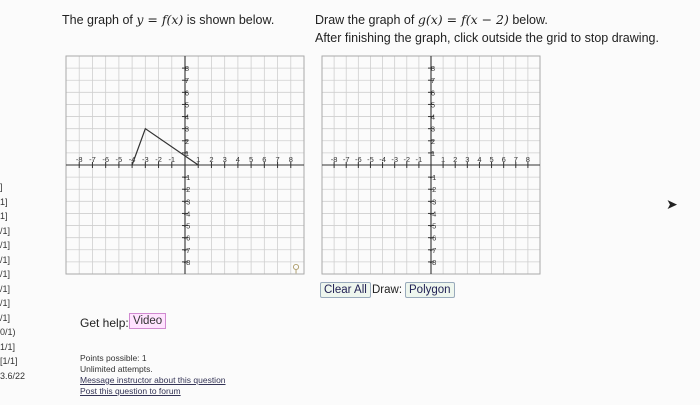  What do you see at coordinates (528, 20) in the screenshot?
I see `prompt-text: below.` at bounding box center [528, 20].